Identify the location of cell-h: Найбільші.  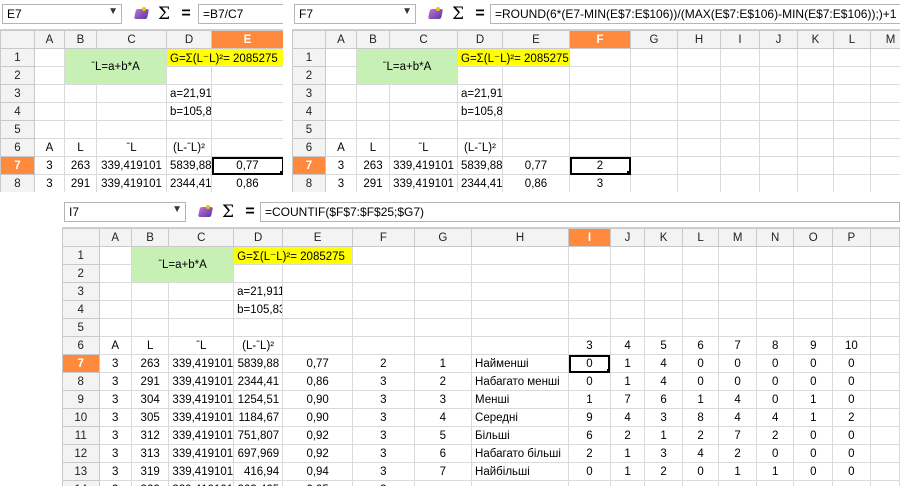
(520, 471).